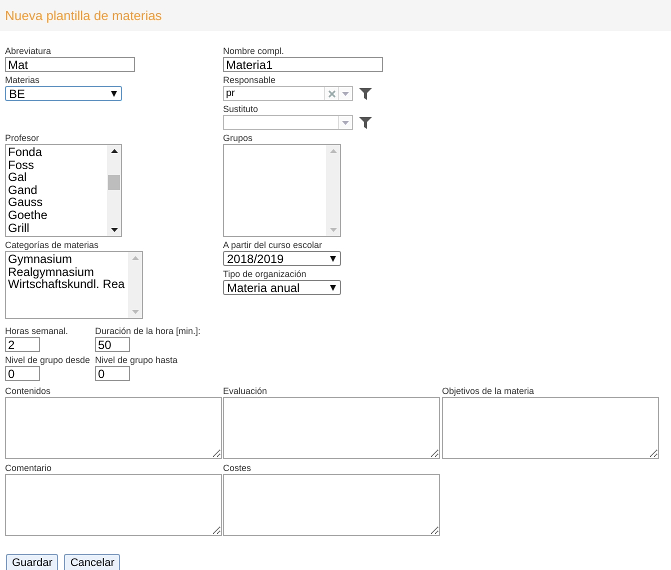 The image size is (671, 570). What do you see at coordinates (63, 93) in the screenshot?
I see `subject-dropdown: BE` at bounding box center [63, 93].